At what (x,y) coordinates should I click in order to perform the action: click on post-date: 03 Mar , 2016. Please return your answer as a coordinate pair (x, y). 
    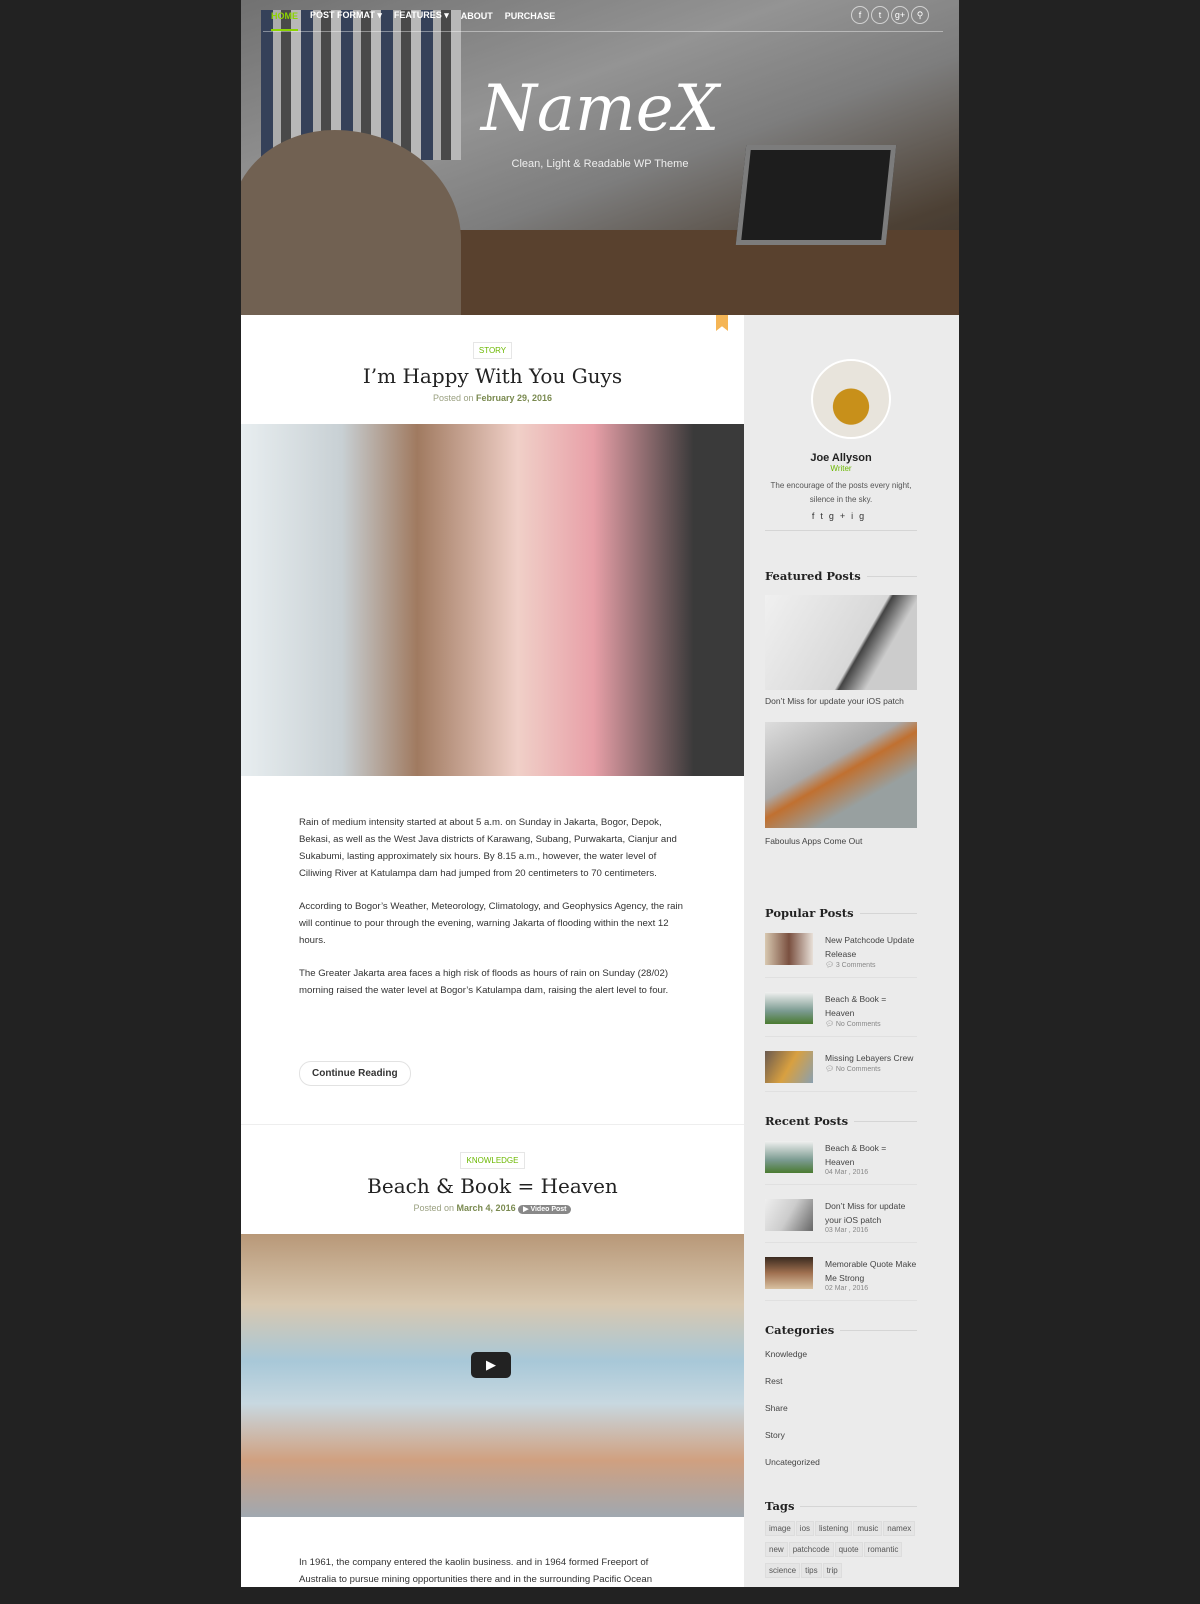
    Looking at the image, I should click on (847, 1230).